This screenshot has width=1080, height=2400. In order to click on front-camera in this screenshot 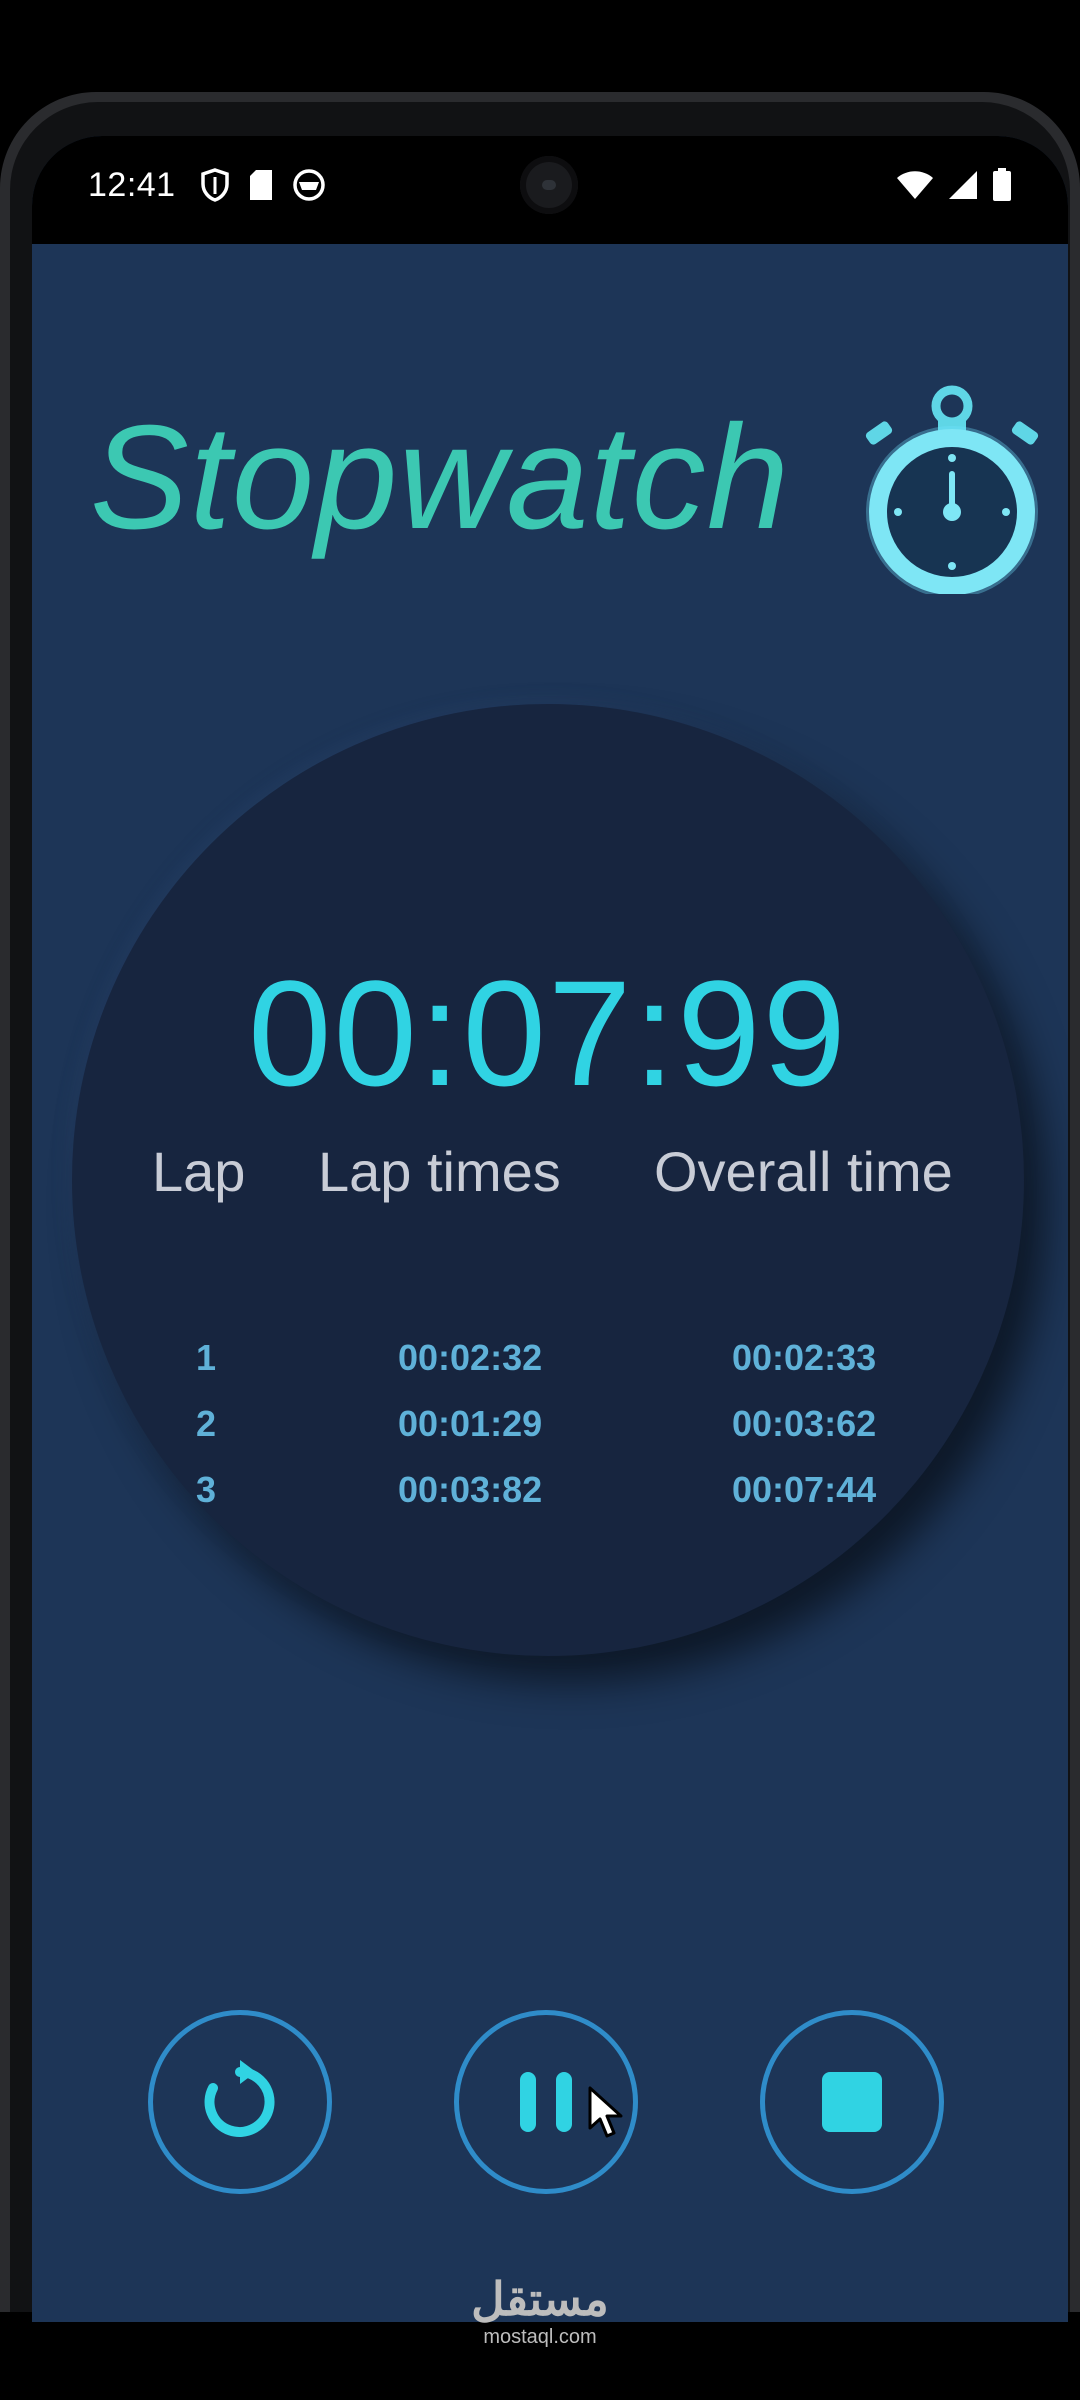, I will do `click(549, 185)`.